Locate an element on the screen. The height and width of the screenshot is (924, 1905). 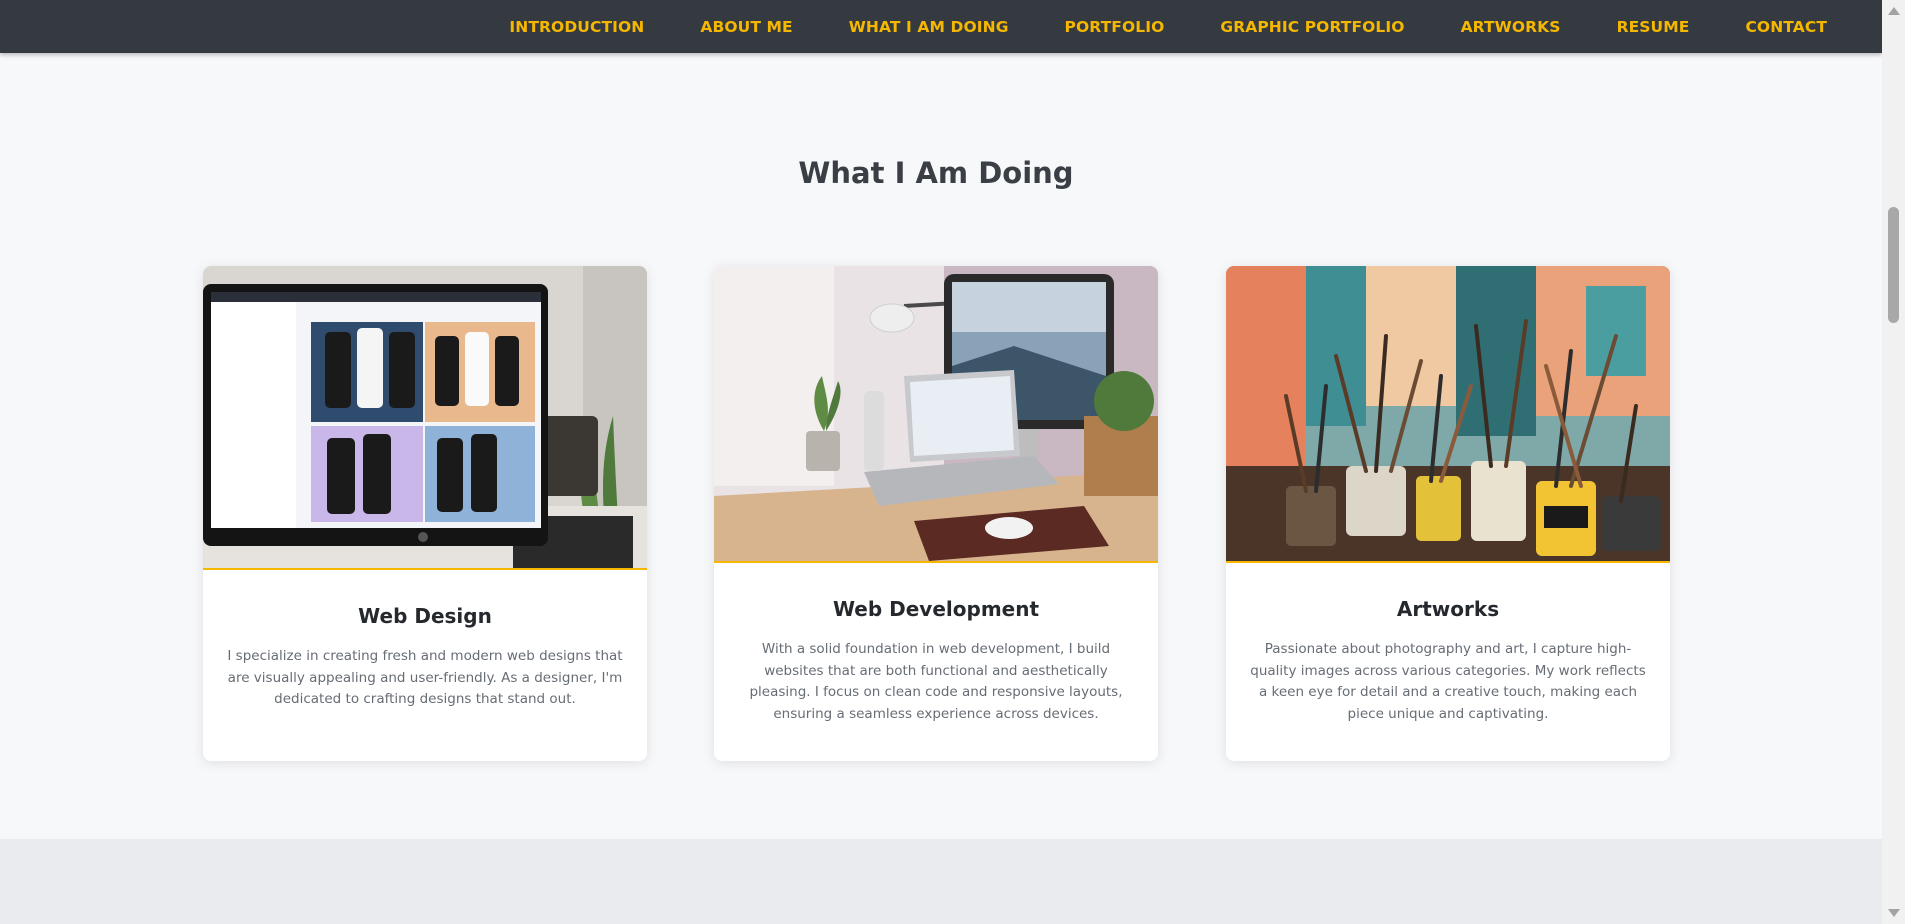
nav-link-portfolio: PORTFOLIO is located at coordinates (1115, 27).